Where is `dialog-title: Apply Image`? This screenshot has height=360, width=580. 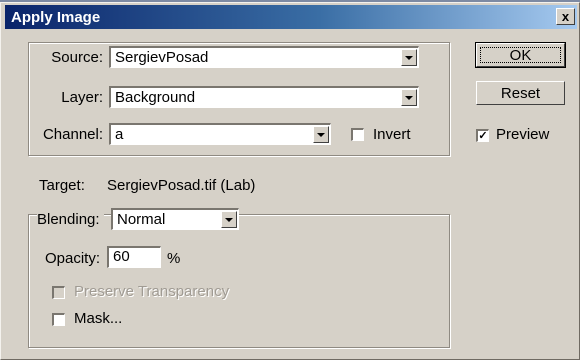 dialog-title: Apply Image is located at coordinates (56, 17).